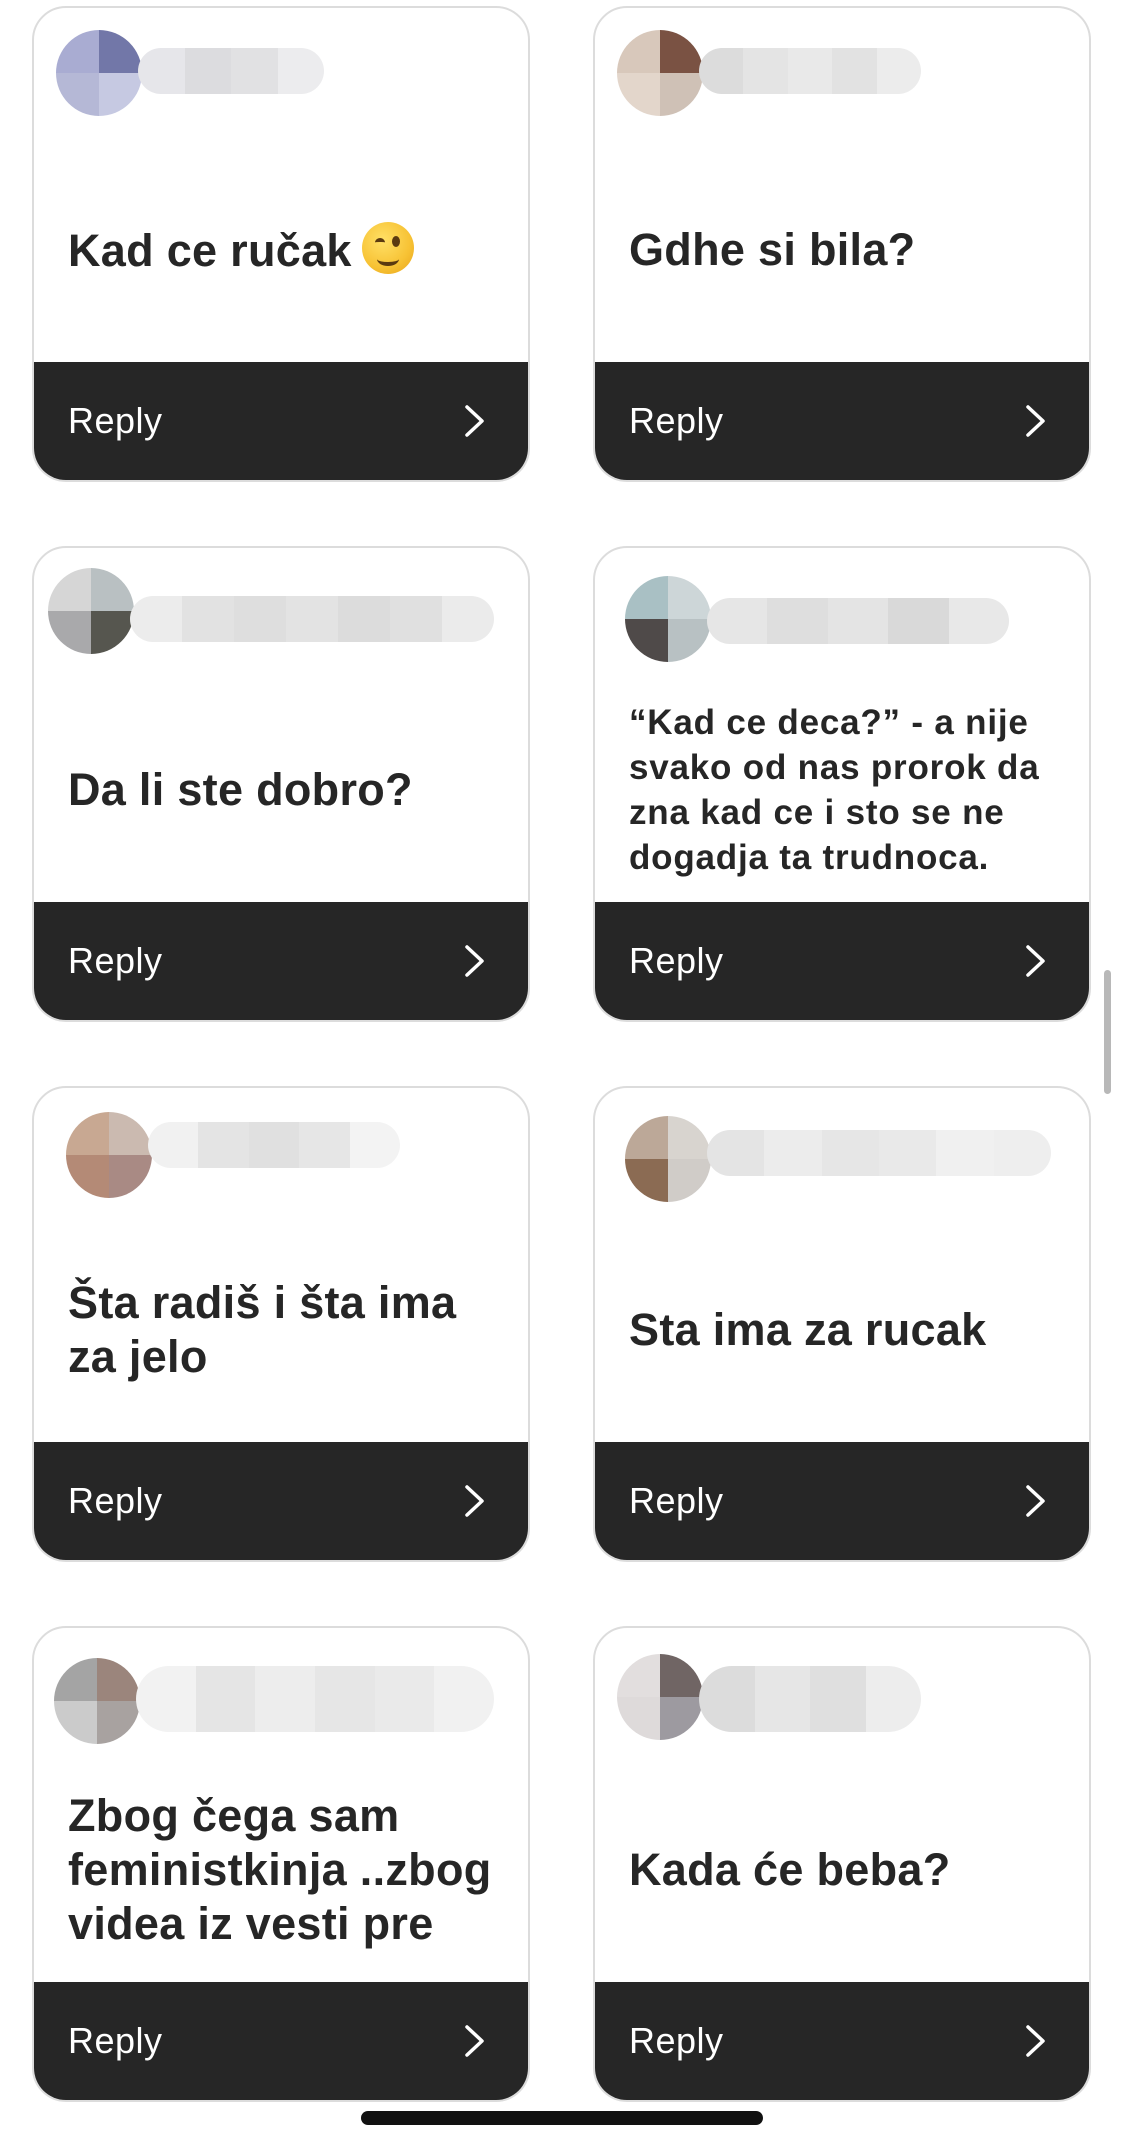 This screenshot has width=1125, height=2156. Describe the element at coordinates (262, 1329) in the screenshot. I see `question-label: Šta radiš i šta ima za jelo` at that location.